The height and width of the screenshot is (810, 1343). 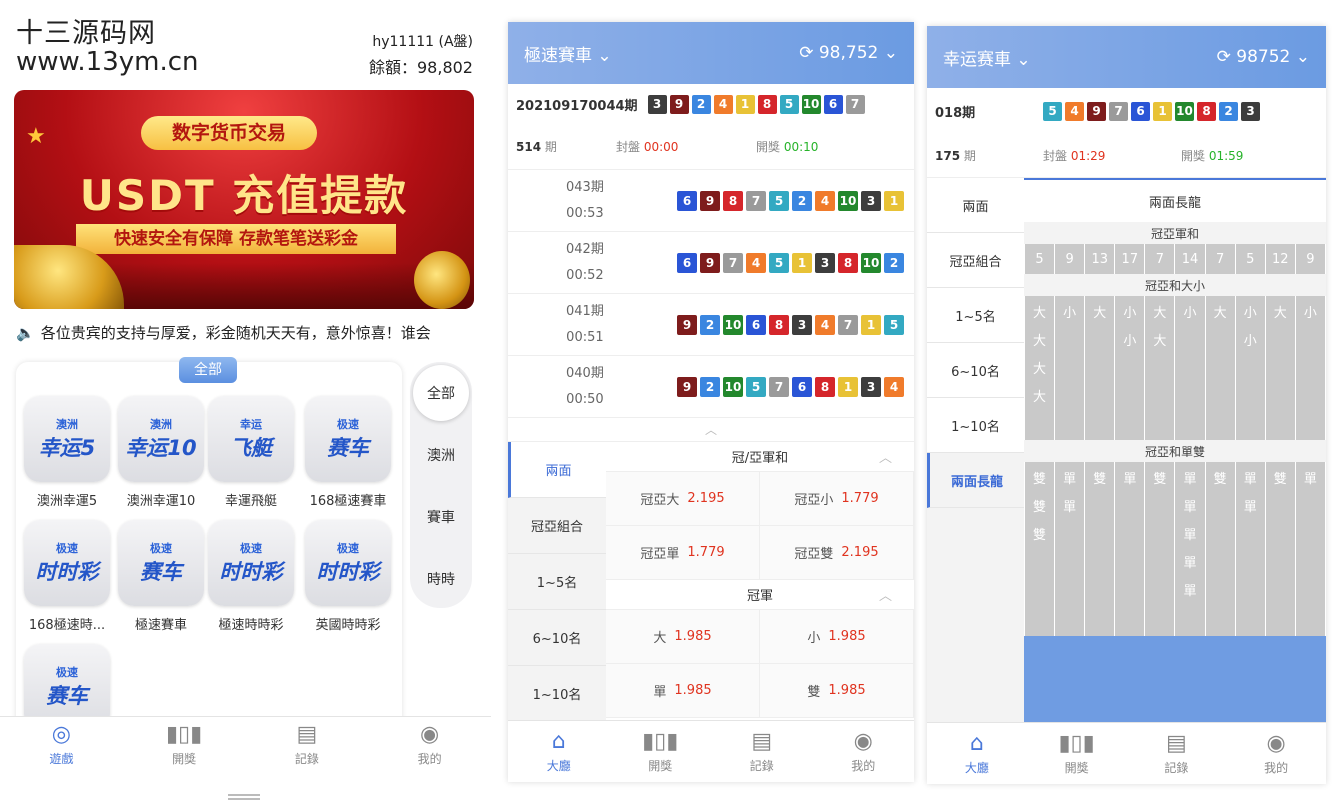 I want to click on bigsmall-grid: 大大大大小大小小大大小大小小大小, so click(x=1175, y=368).